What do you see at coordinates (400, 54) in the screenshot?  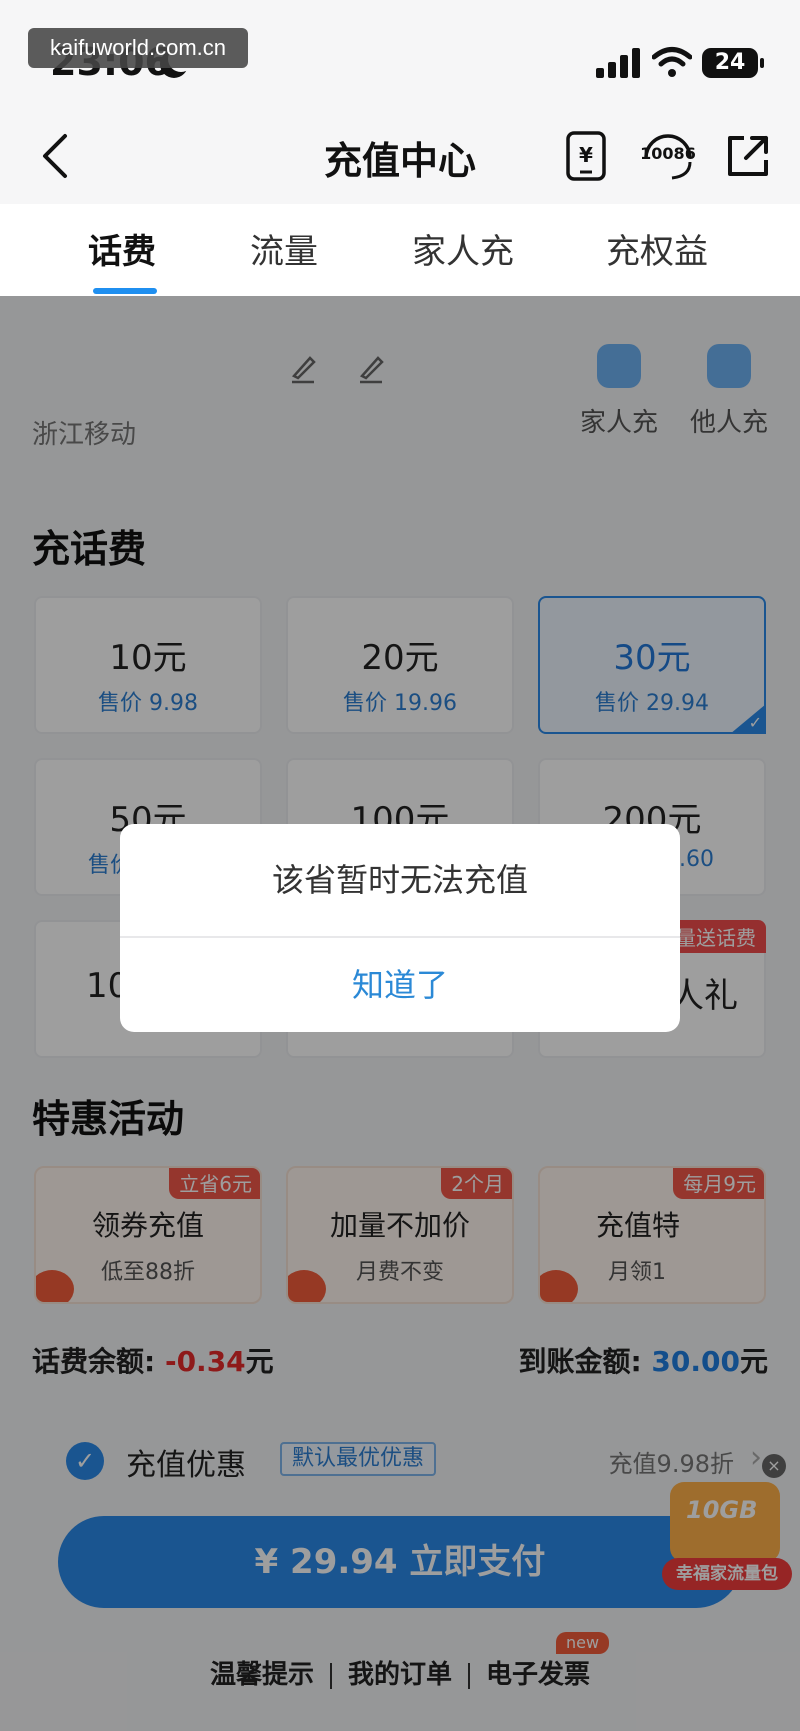 I see `status-bar: 23:06 kaifuworld.com.cn 24` at bounding box center [400, 54].